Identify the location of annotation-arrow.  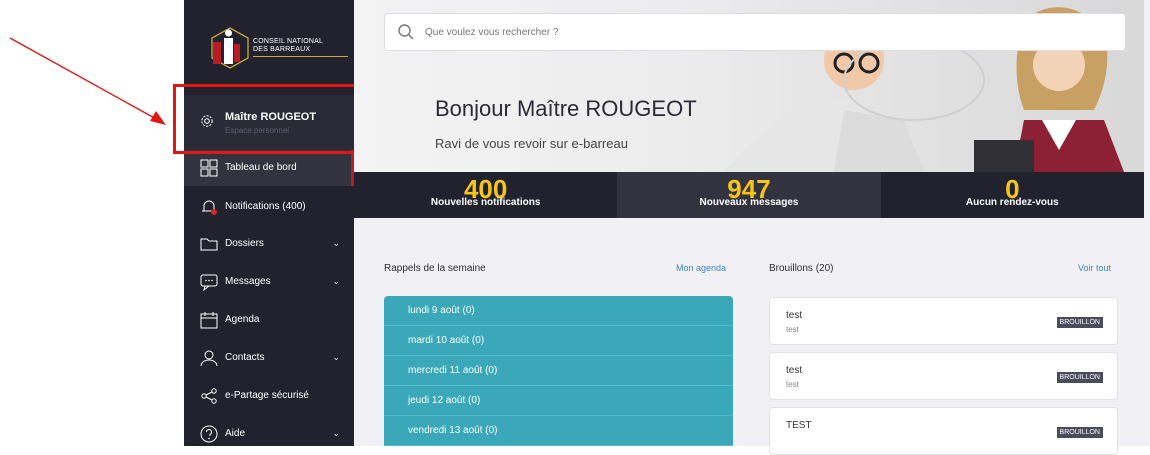
(87, 81).